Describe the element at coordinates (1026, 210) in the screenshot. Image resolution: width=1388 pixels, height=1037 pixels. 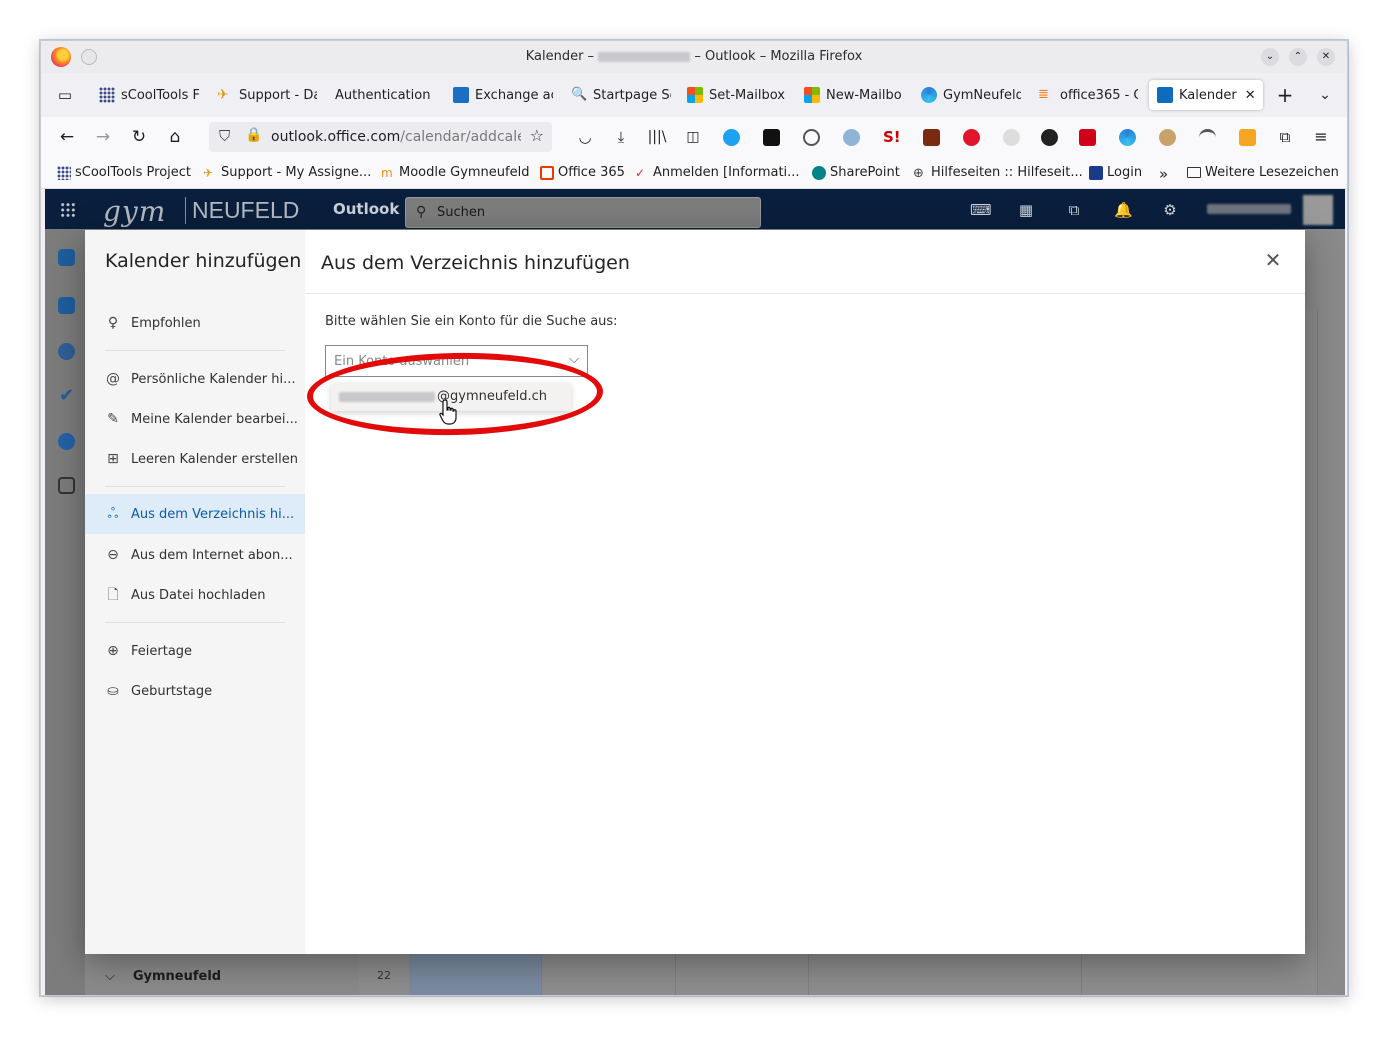
I see `word-icon: ▦` at that location.